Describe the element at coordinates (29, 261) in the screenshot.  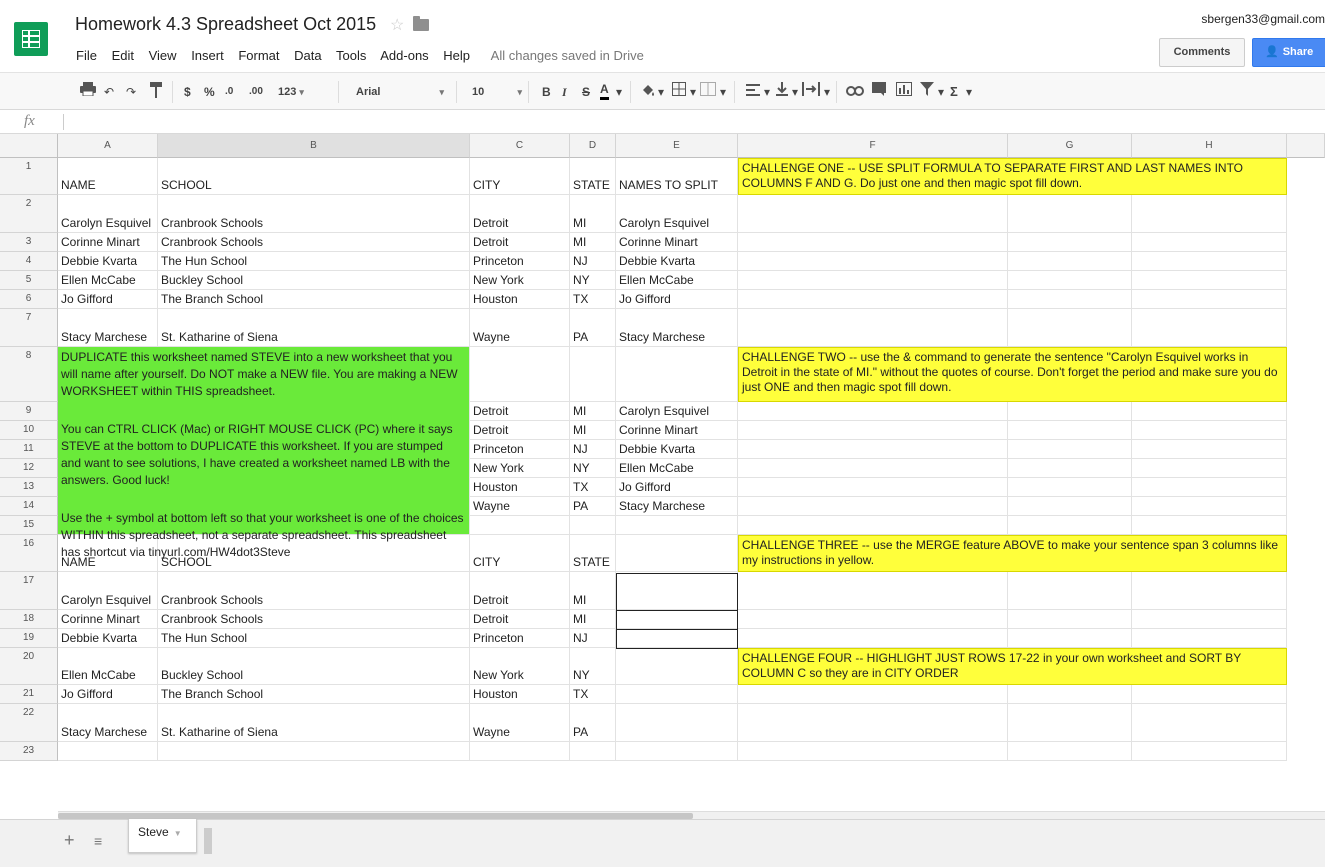
I see `row-header-4: 4` at that location.